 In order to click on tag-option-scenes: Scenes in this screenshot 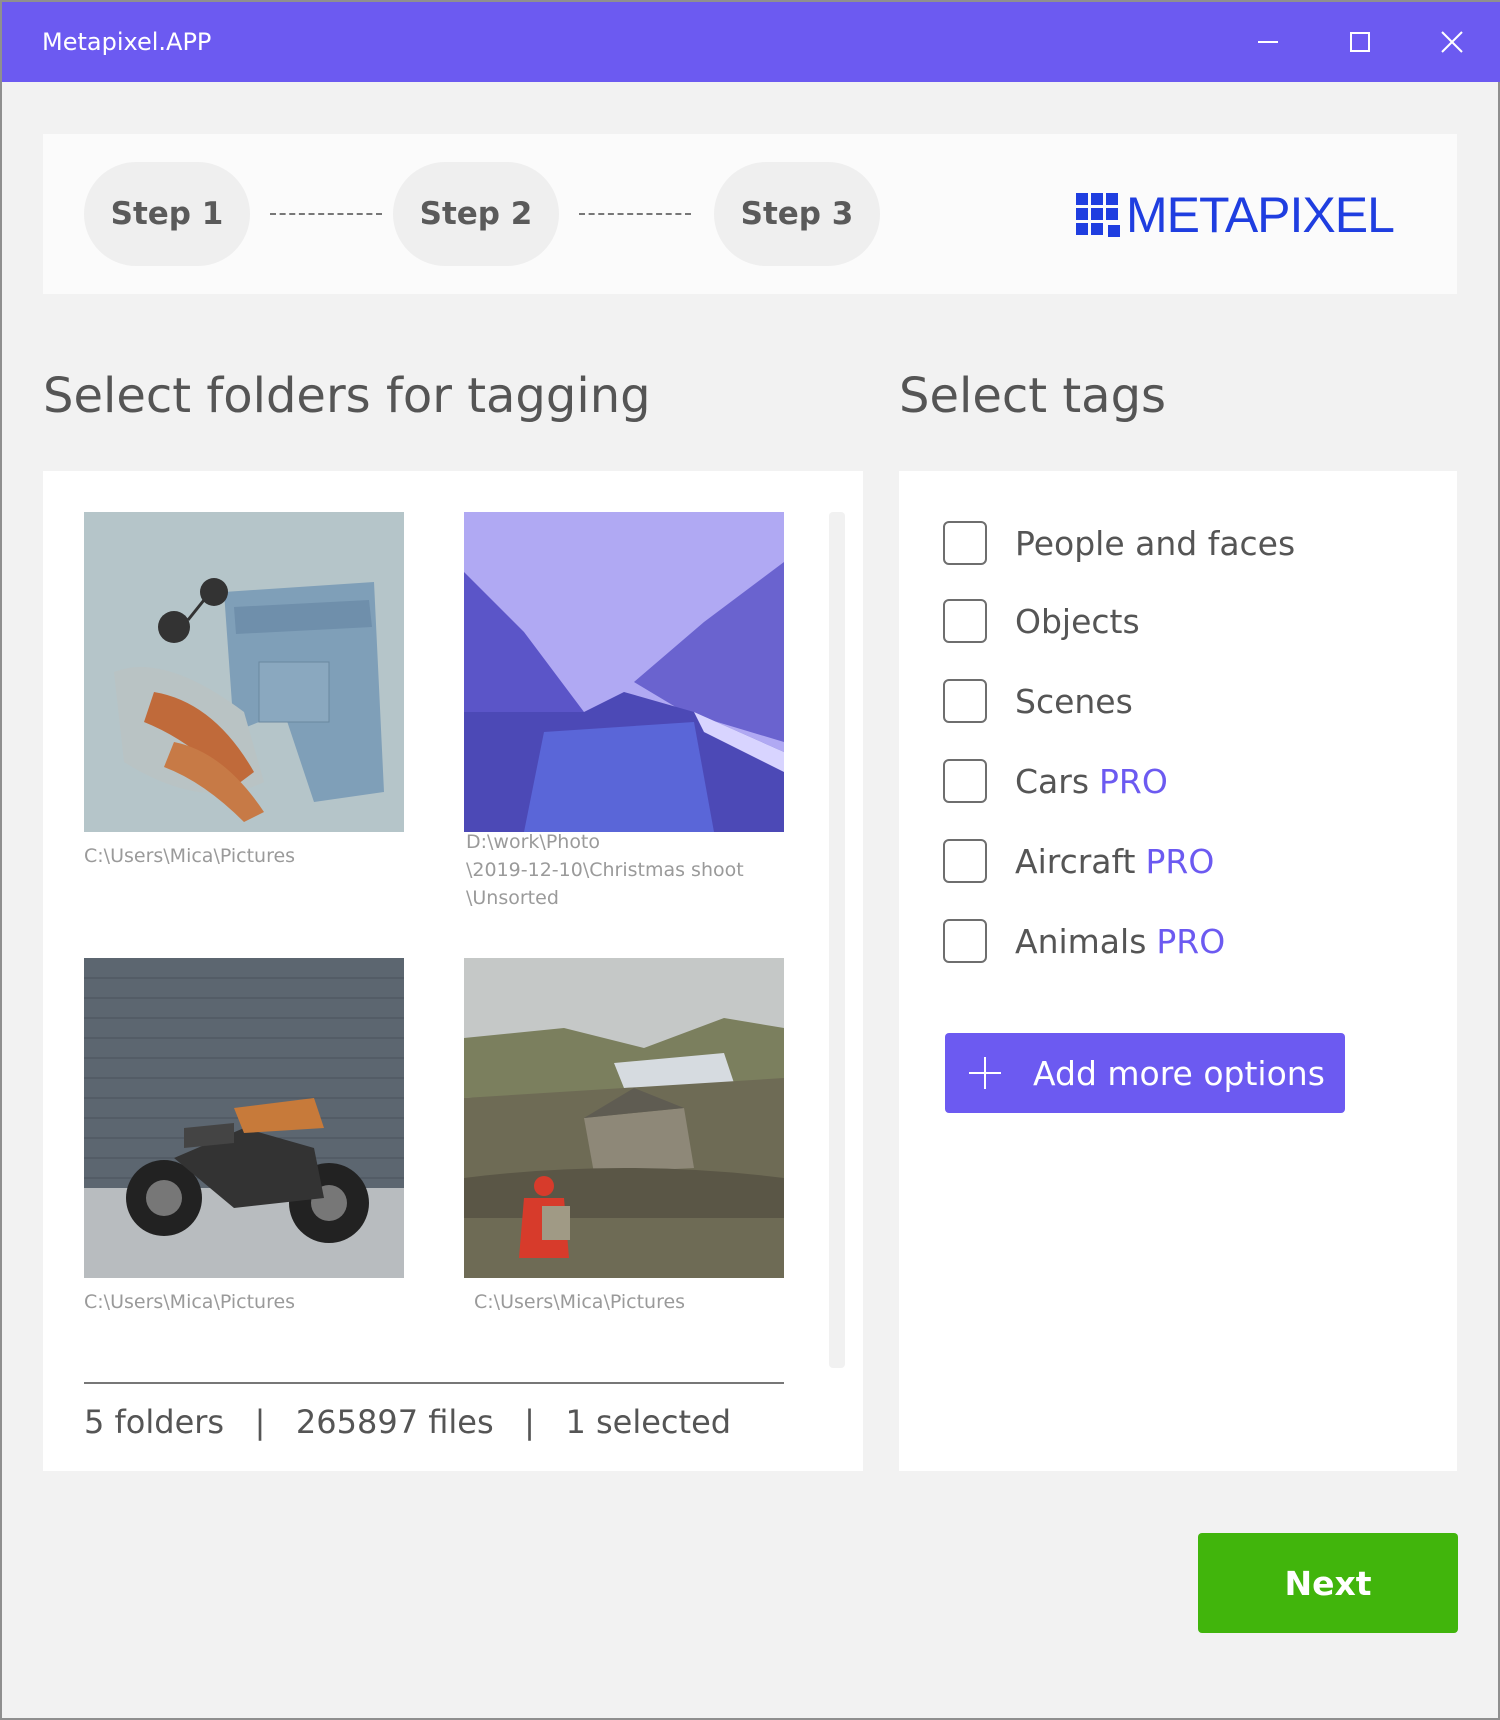, I will do `click(1038, 701)`.